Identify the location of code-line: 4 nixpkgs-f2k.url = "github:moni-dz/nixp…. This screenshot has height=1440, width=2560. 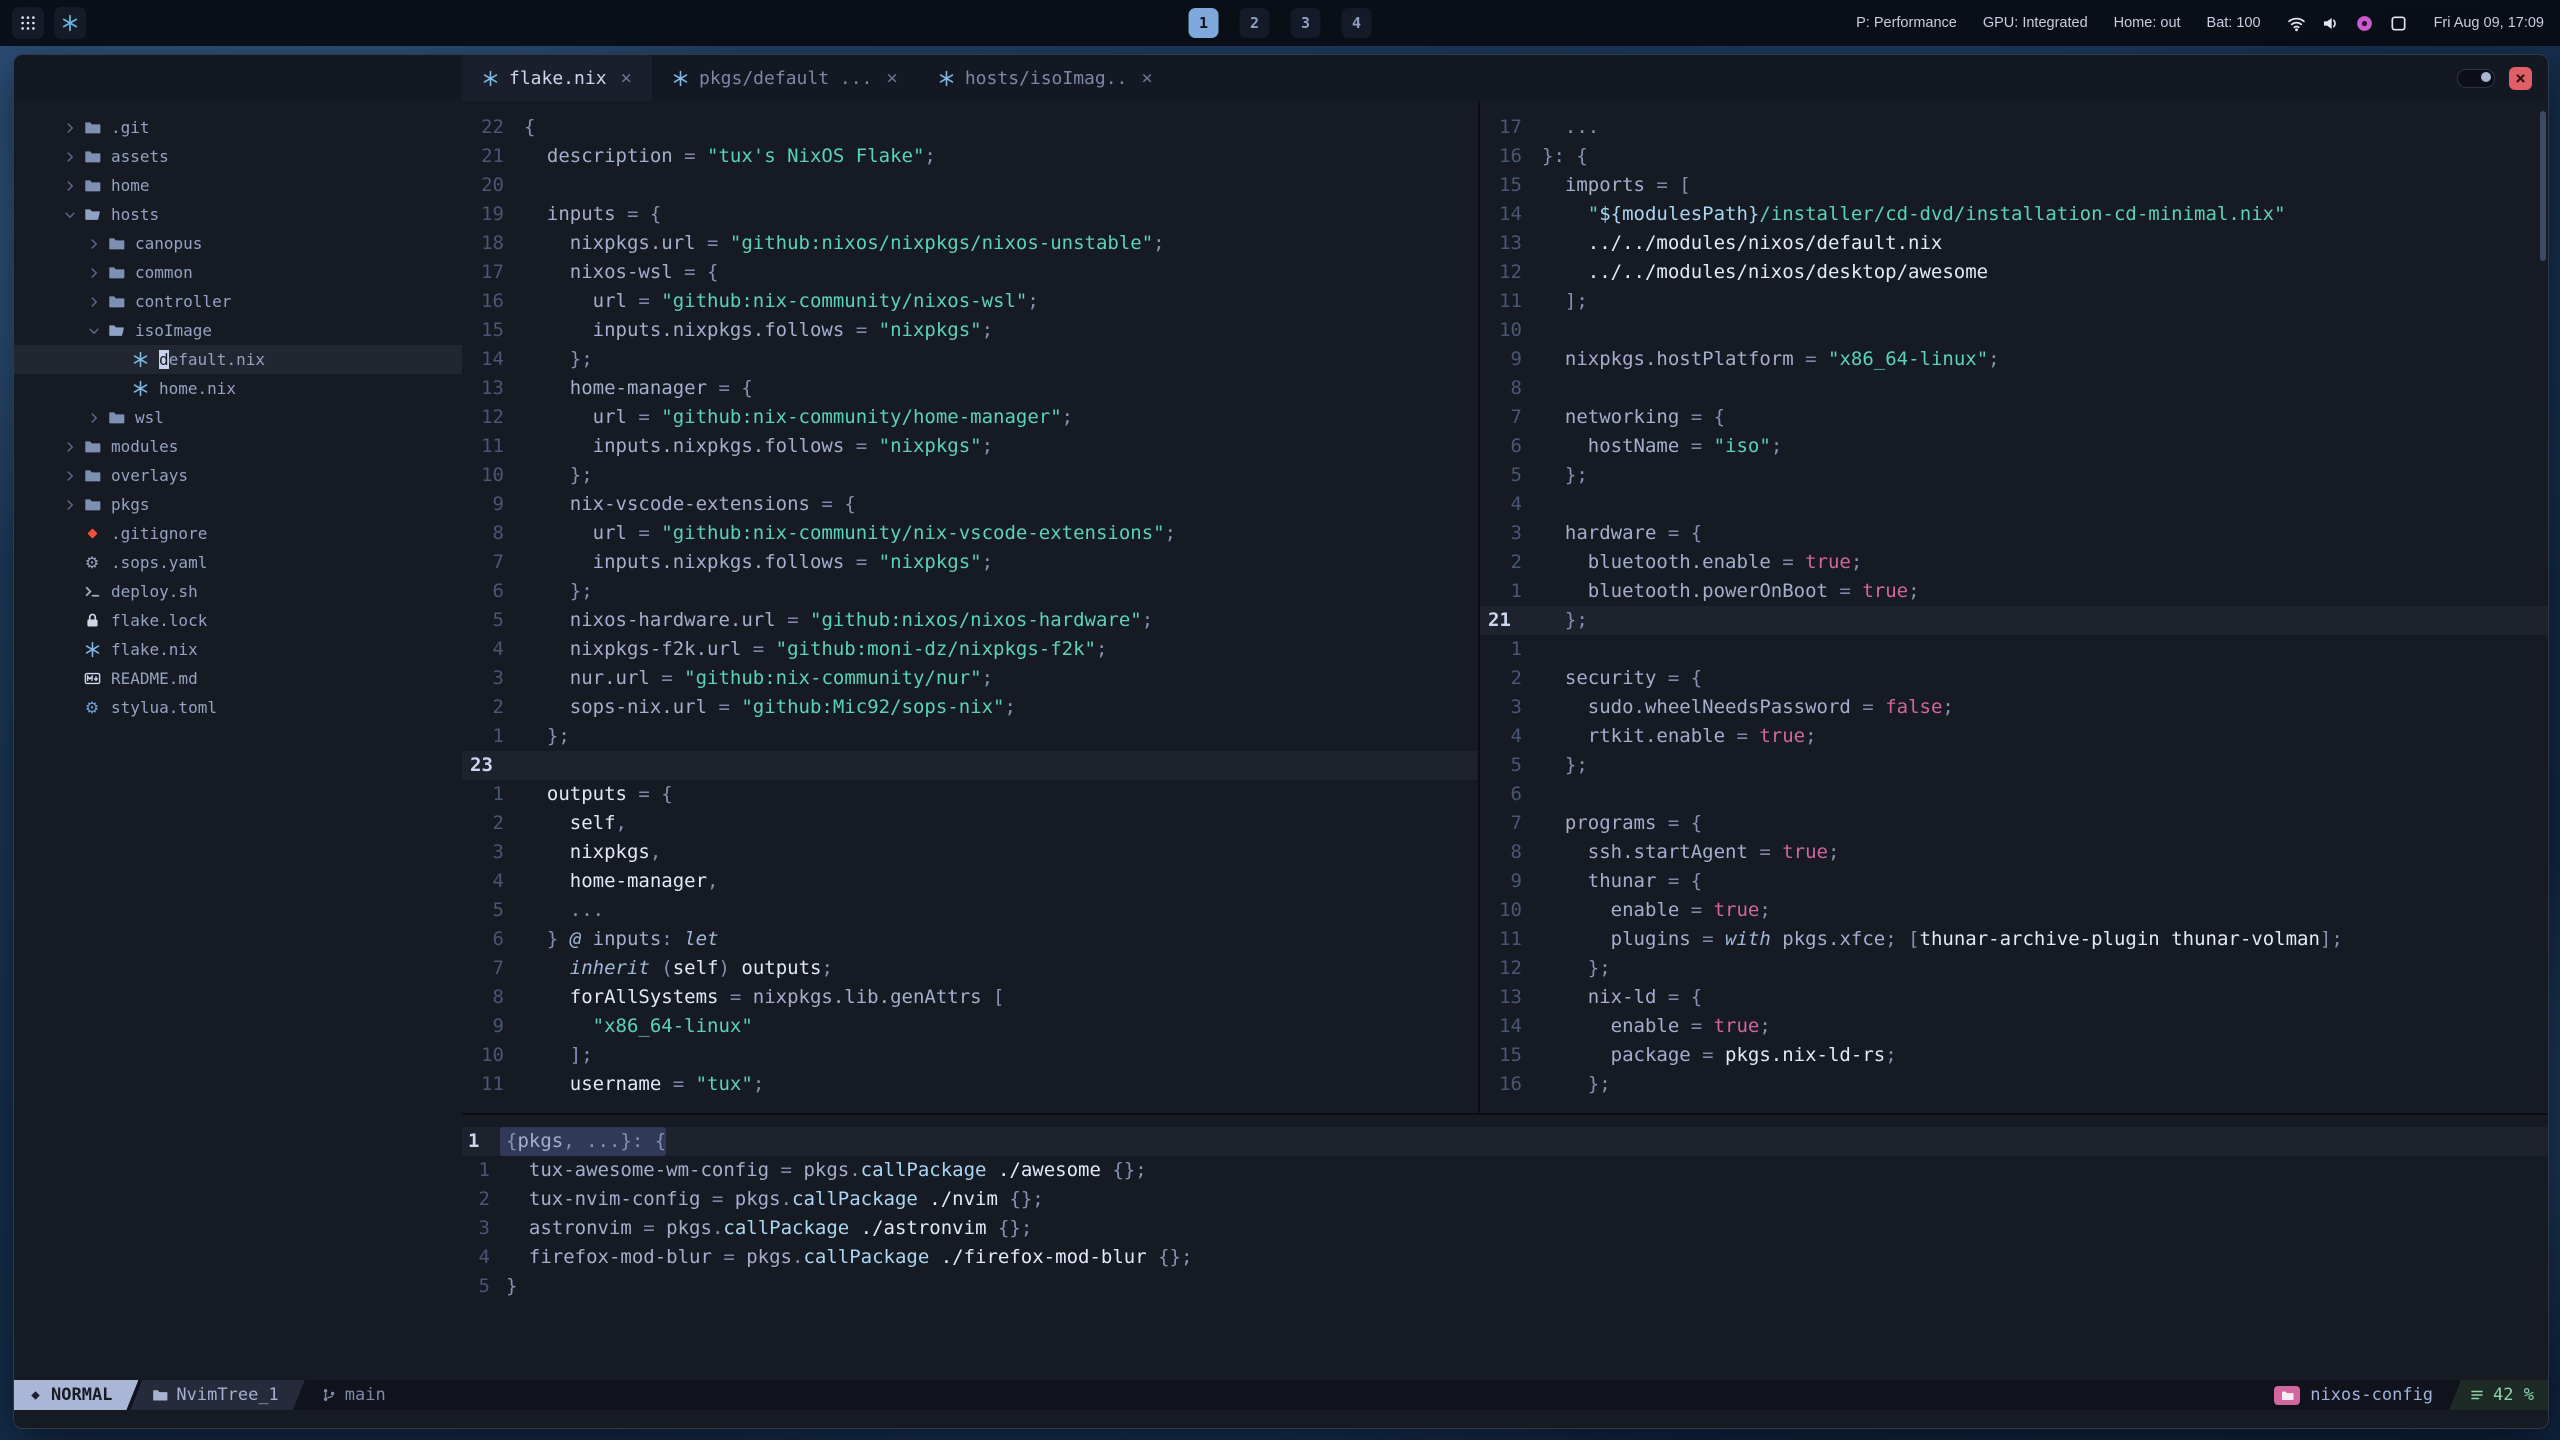
(970, 649).